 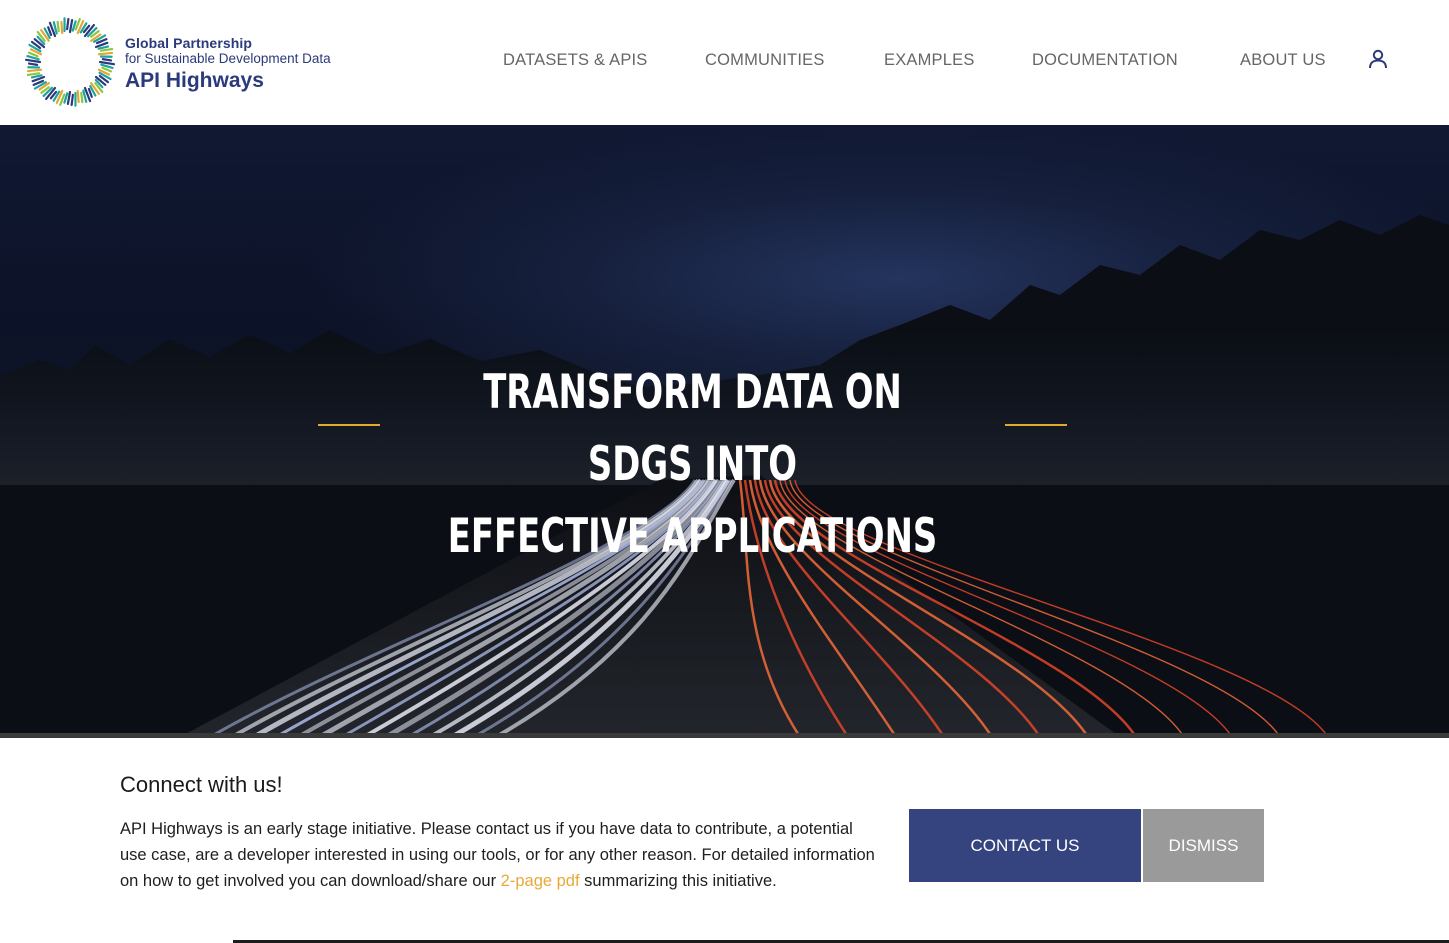 I want to click on nav-item-examples: EXAMPLES, so click(x=929, y=60).